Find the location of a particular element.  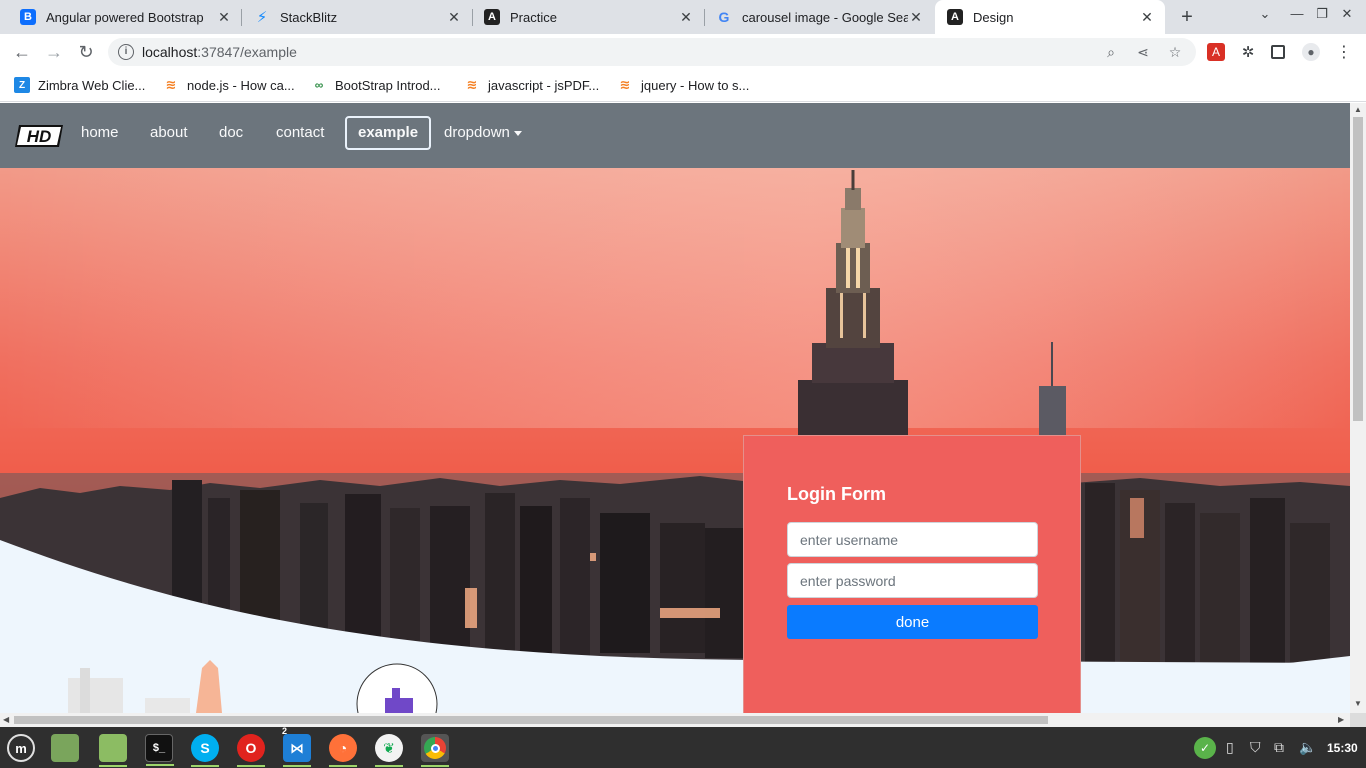

tab-title: carousel image - Google Sea is located at coordinates (825, 17).